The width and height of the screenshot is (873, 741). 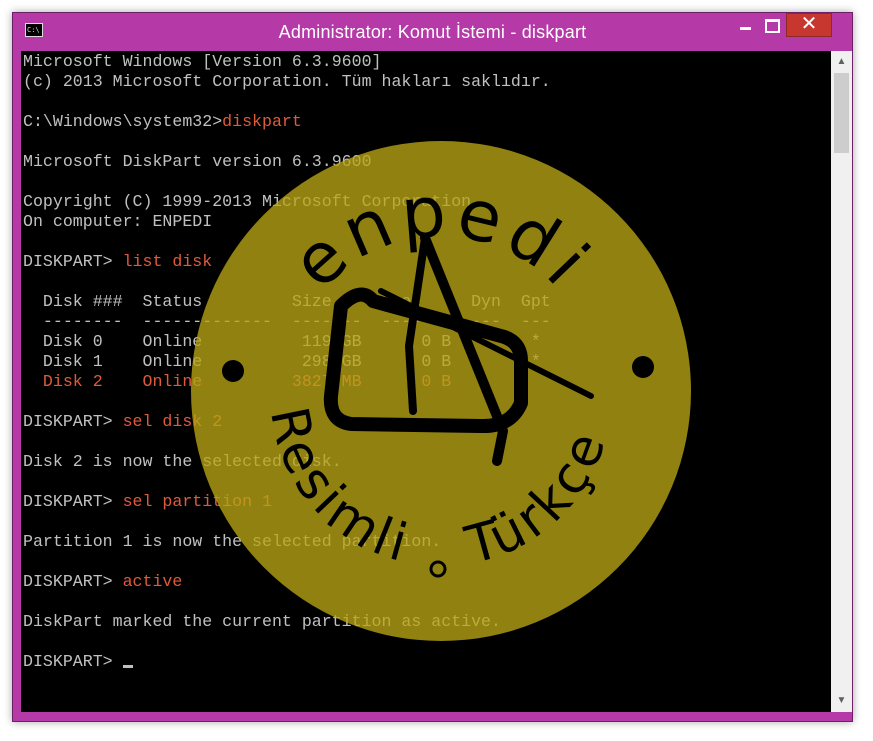 What do you see at coordinates (841, 113) in the screenshot?
I see `scroll-thumb` at bounding box center [841, 113].